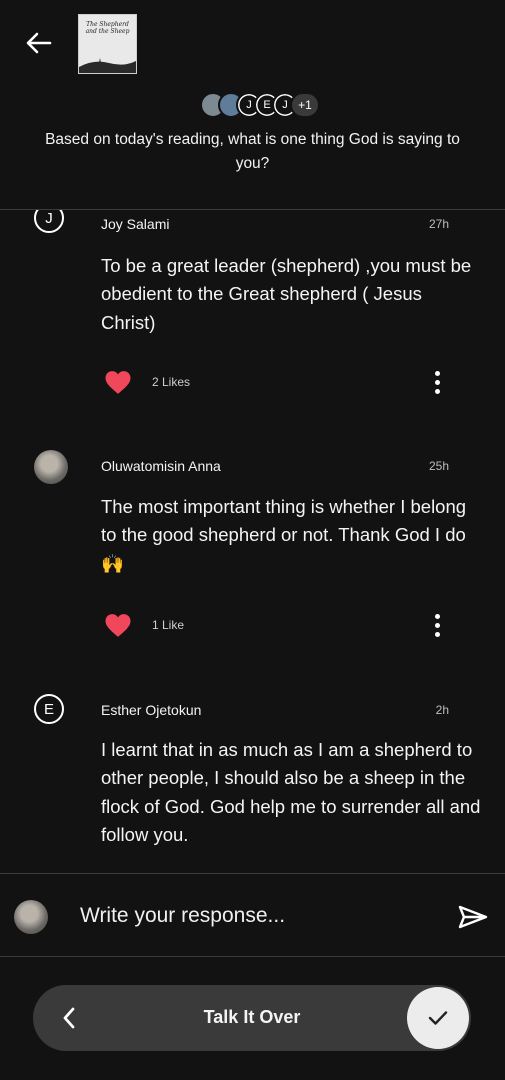 This screenshot has height=1080, width=505. I want to click on complete-button, so click(438, 1018).